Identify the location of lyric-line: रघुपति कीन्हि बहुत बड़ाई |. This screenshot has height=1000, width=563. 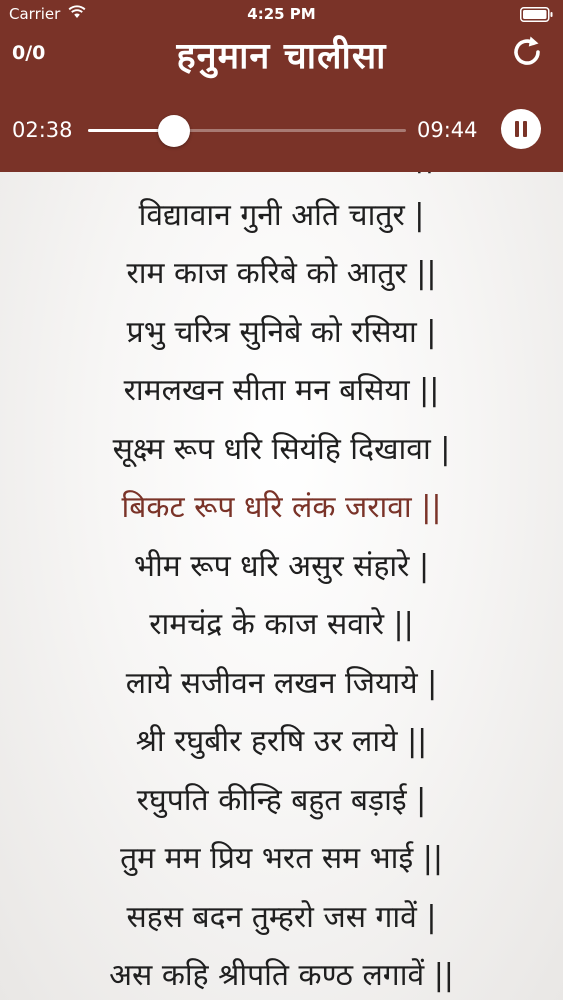
(281, 800).